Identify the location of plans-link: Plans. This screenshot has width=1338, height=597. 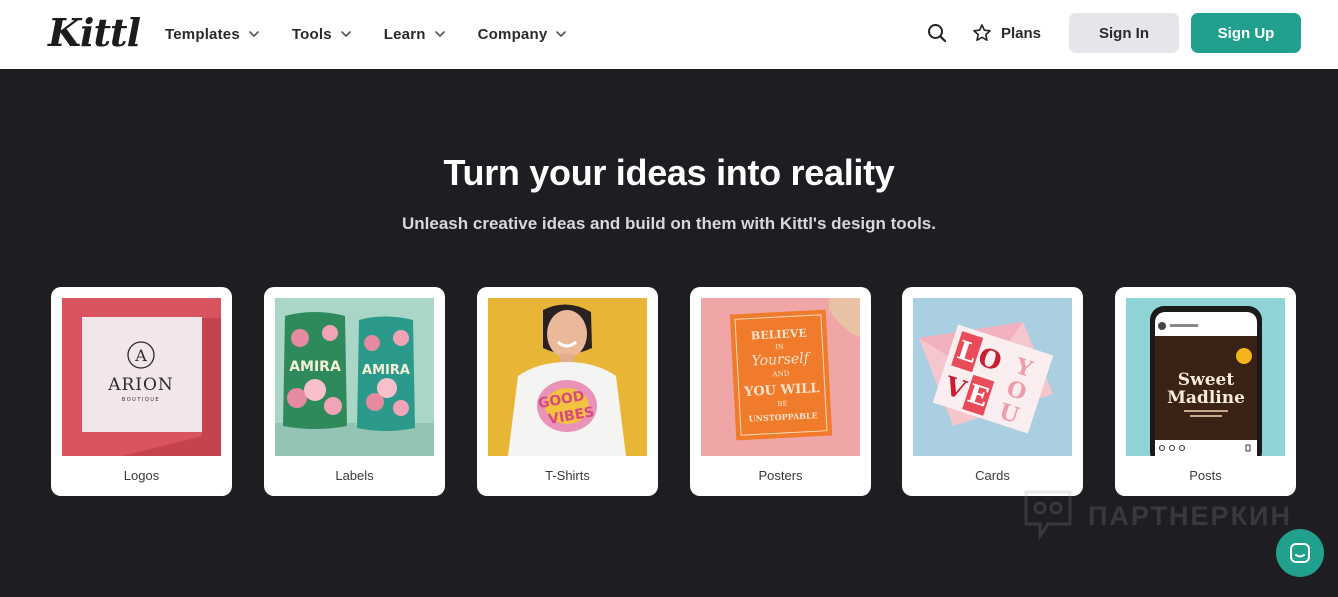
(1006, 33).